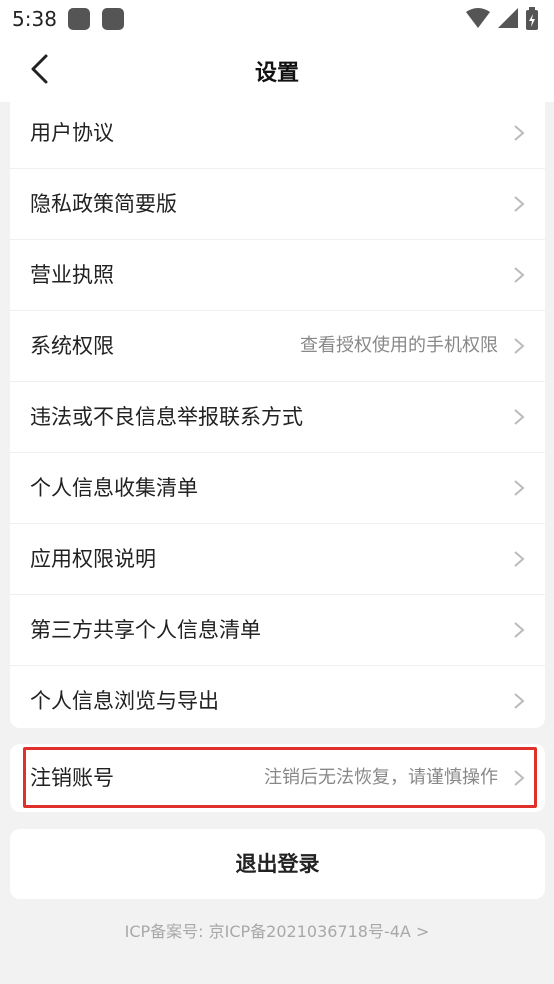 The width and height of the screenshot is (554, 984). Describe the element at coordinates (277, 133) in the screenshot. I see `settings-row-user-agreement: 用户协议` at that location.